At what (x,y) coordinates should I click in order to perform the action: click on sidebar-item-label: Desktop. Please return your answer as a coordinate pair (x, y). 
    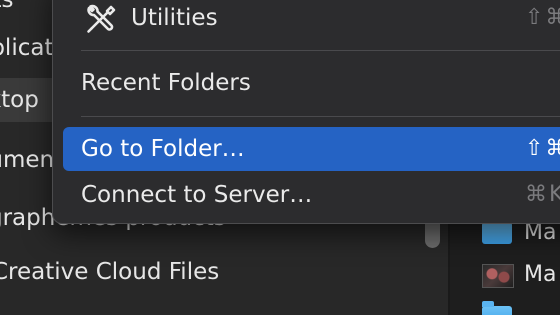
    Looking at the image, I should click on (19, 100).